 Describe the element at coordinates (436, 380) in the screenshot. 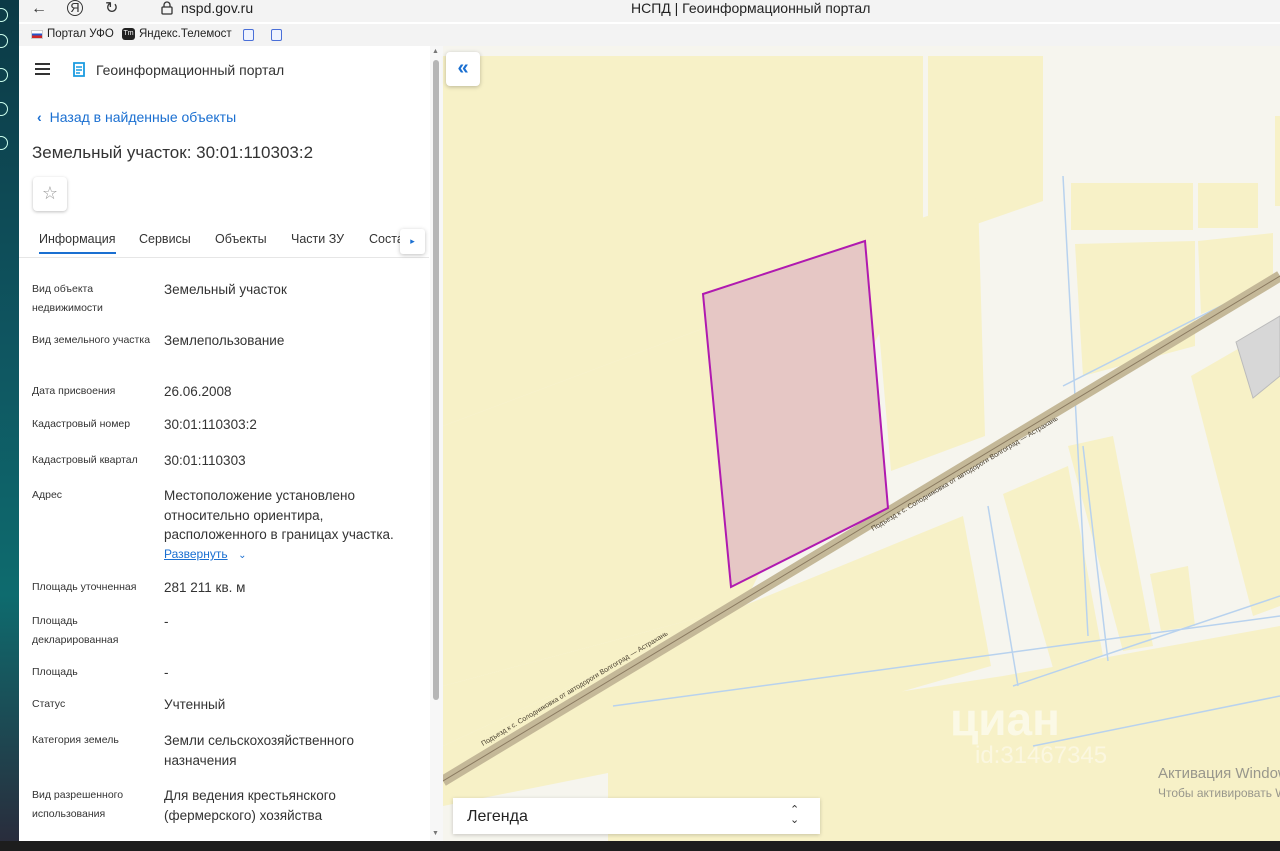

I see `panel-scrollbar-thumb` at that location.